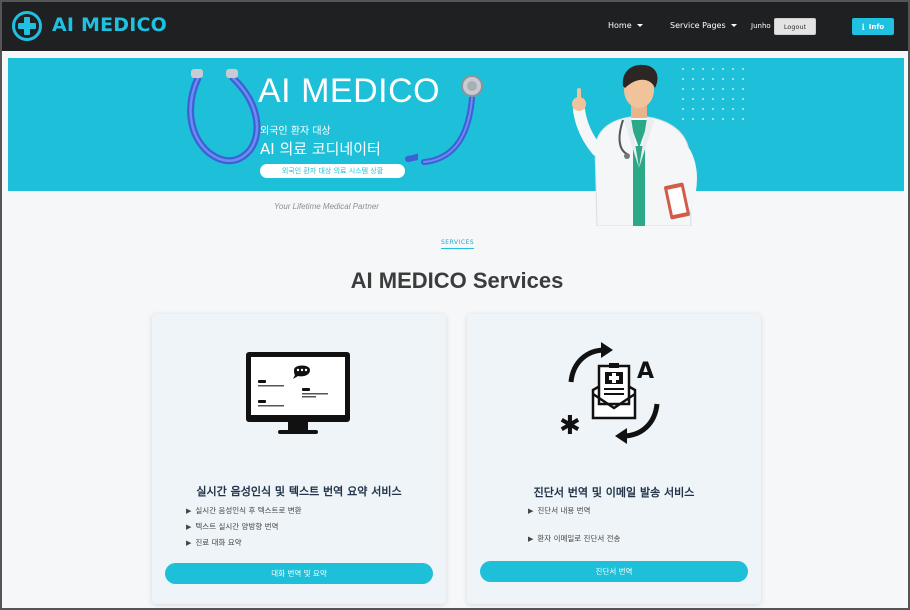 This screenshot has height=610, width=910. What do you see at coordinates (218, 542) in the screenshot?
I see `feature-text: 진료 대화 요약` at bounding box center [218, 542].